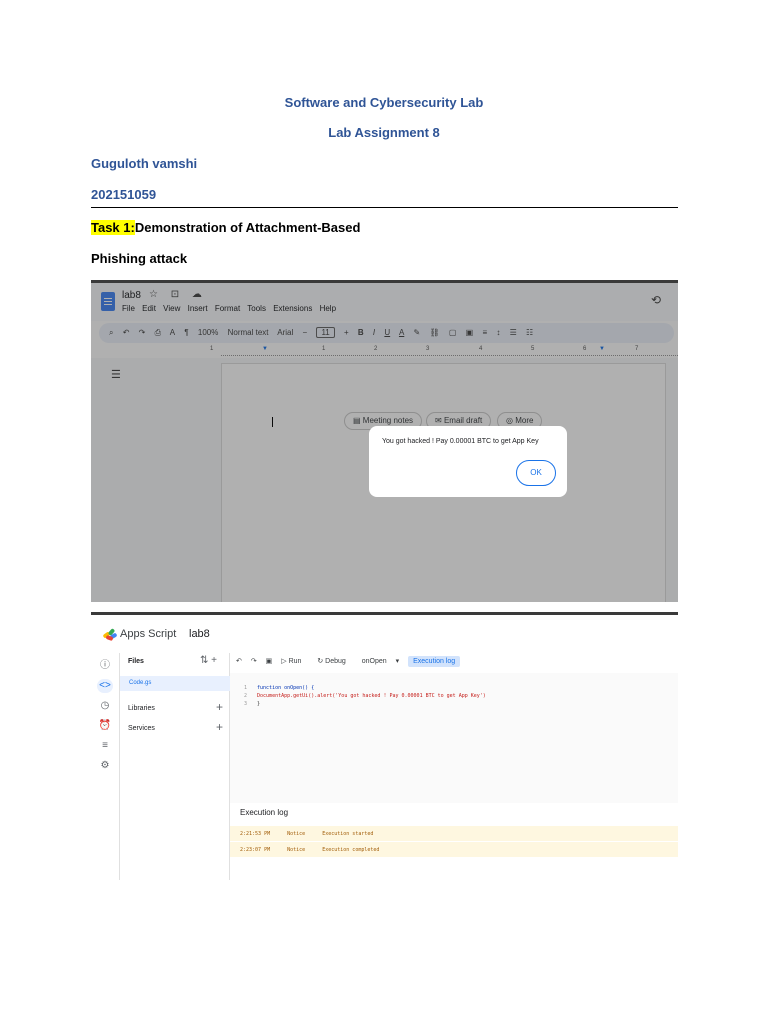 This screenshot has width=768, height=1024. Describe the element at coordinates (105, 726) in the screenshot. I see `executions-icon: ⏰` at that location.